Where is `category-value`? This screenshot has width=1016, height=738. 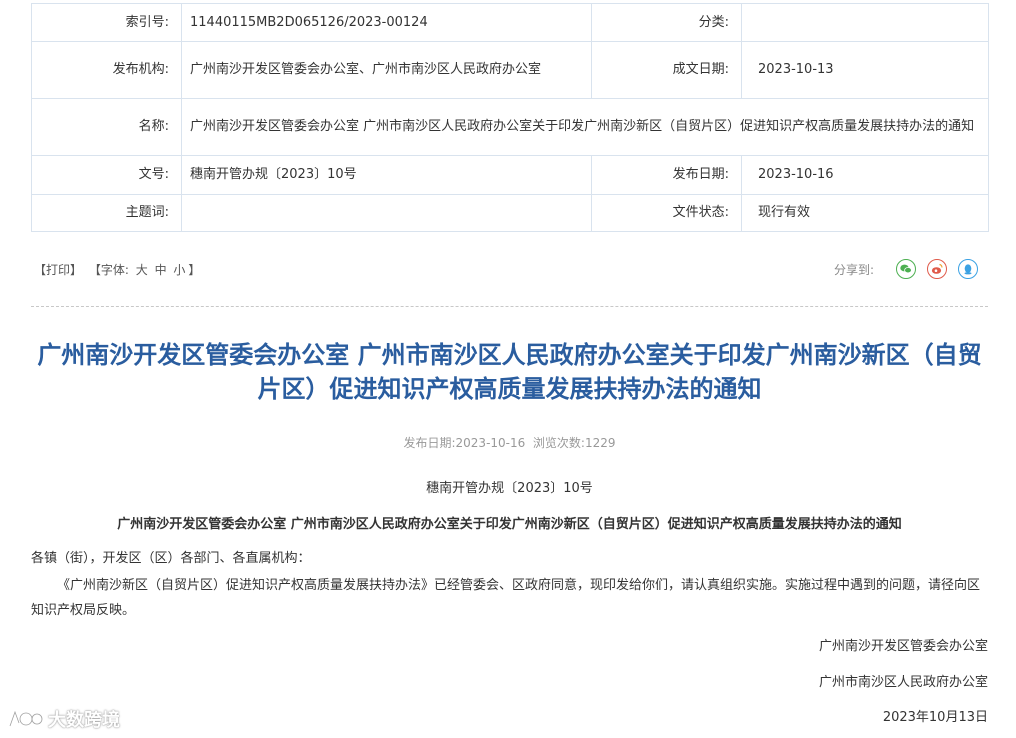
category-value is located at coordinates (865, 22).